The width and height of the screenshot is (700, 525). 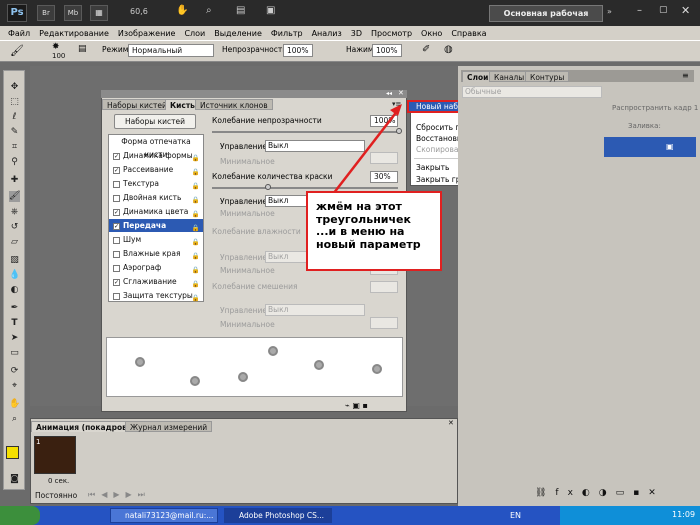 I want to click on panel-close-icon-2: ✕, so click(x=451, y=423).